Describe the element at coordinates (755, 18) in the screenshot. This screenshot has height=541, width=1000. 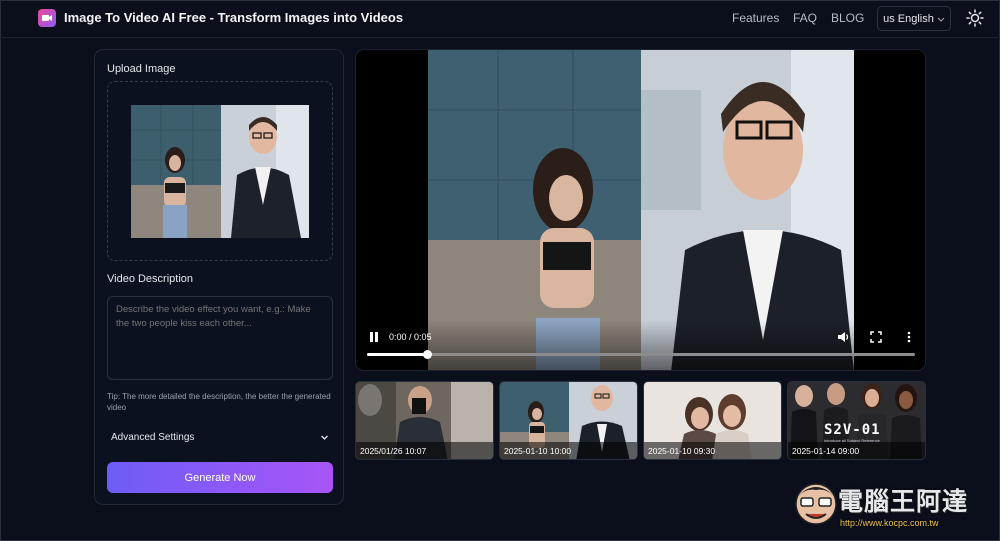
I see `nav-features: Features` at that location.